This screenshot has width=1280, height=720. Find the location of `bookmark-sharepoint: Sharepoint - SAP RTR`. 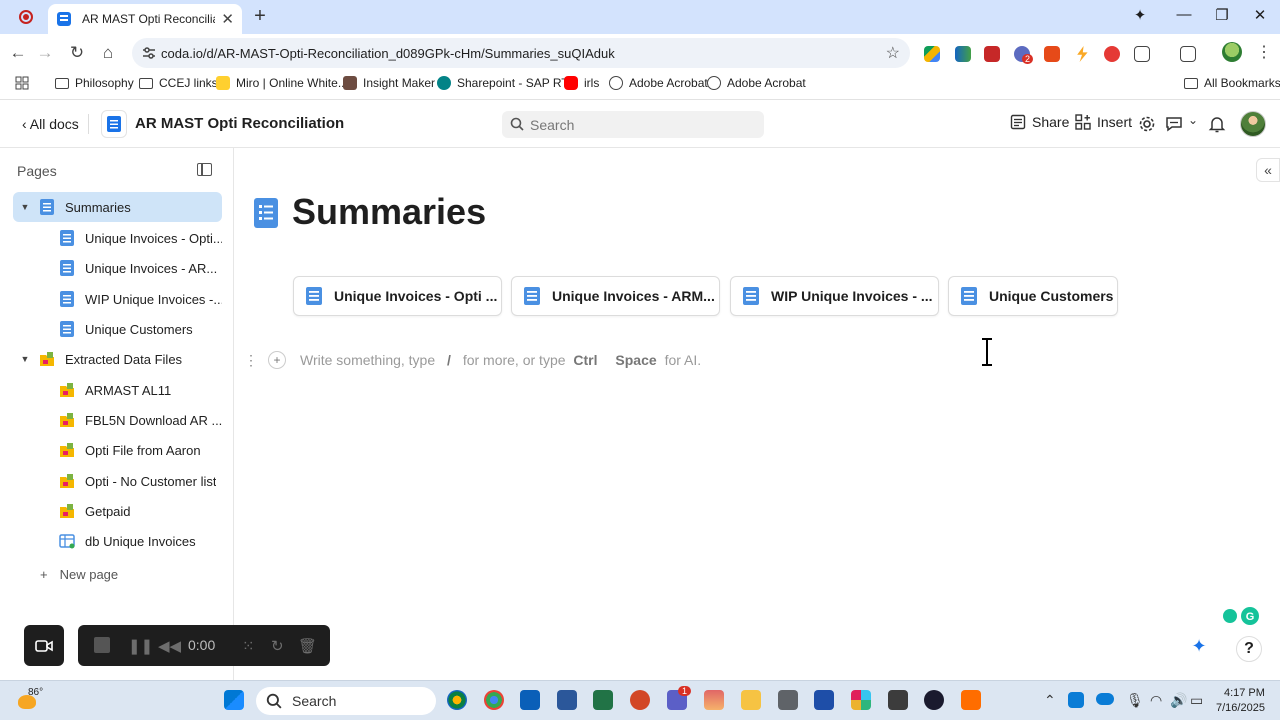

bookmark-sharepoint: Sharepoint - SAP RTR is located at coordinates (507, 83).